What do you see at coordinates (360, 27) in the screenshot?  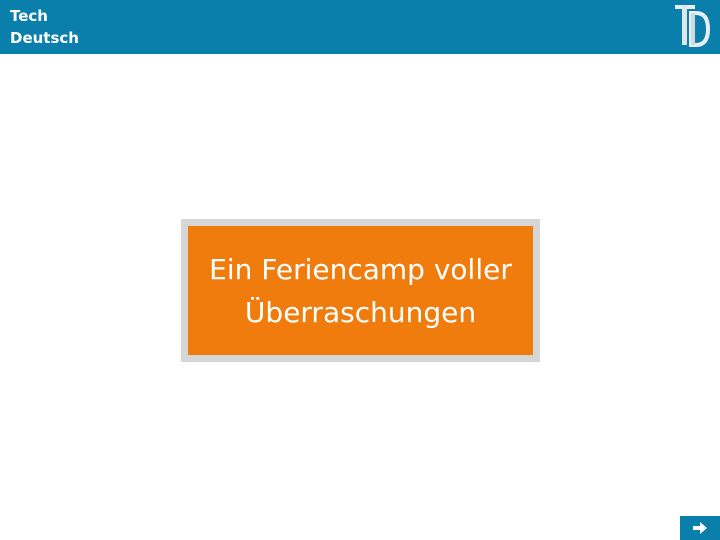 I see `header-bar: Tech Deutsch` at bounding box center [360, 27].